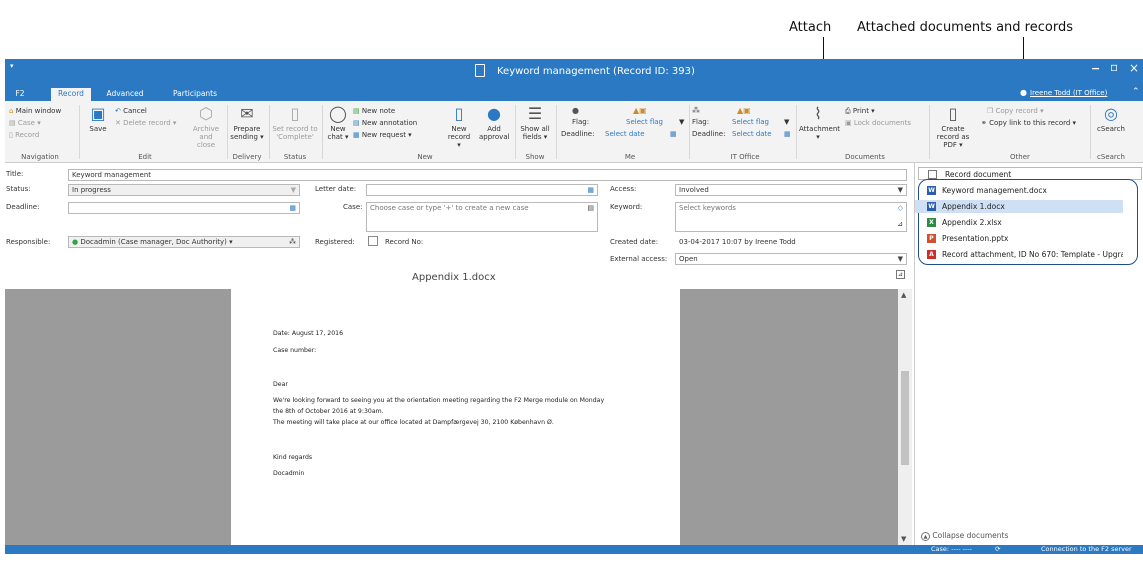 The height and width of the screenshot is (563, 1143). I want to click on minimize-button: −, so click(1095, 68).